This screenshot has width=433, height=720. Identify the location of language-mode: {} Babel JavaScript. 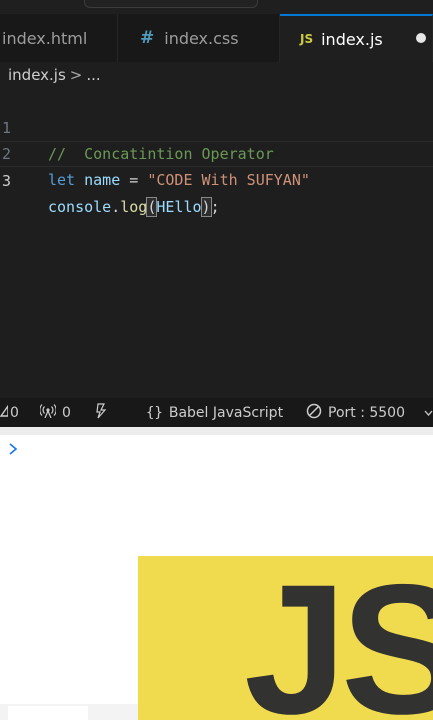
(214, 412).